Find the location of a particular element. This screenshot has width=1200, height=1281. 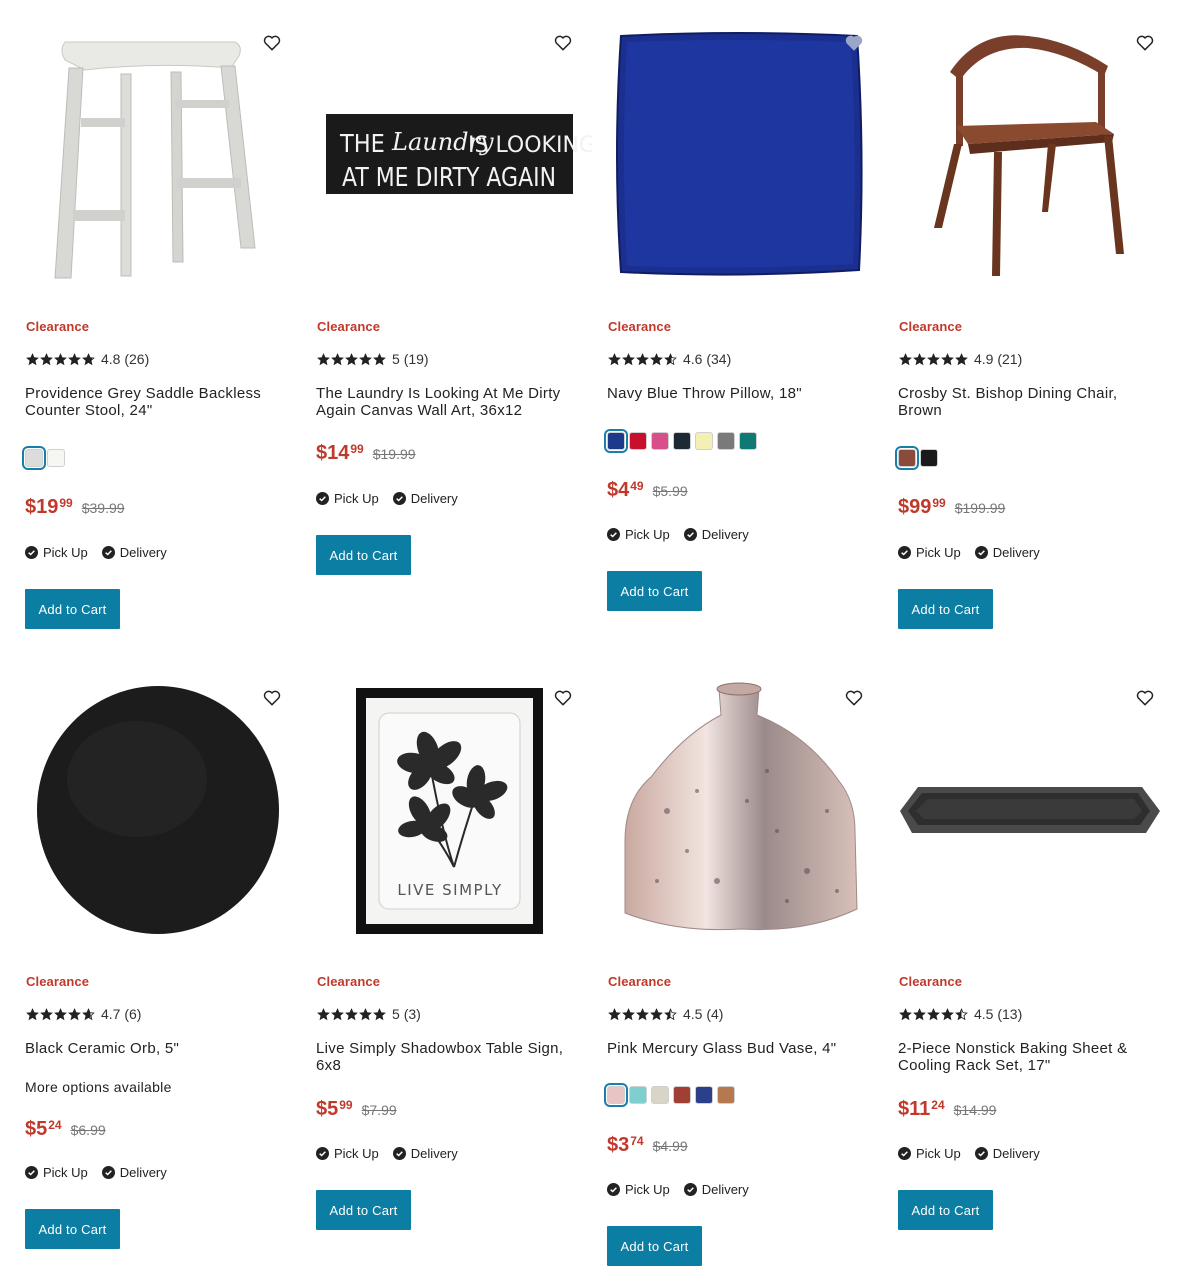

product-title: Navy Blue Throw Pillow, 18" is located at coordinates (739, 393).